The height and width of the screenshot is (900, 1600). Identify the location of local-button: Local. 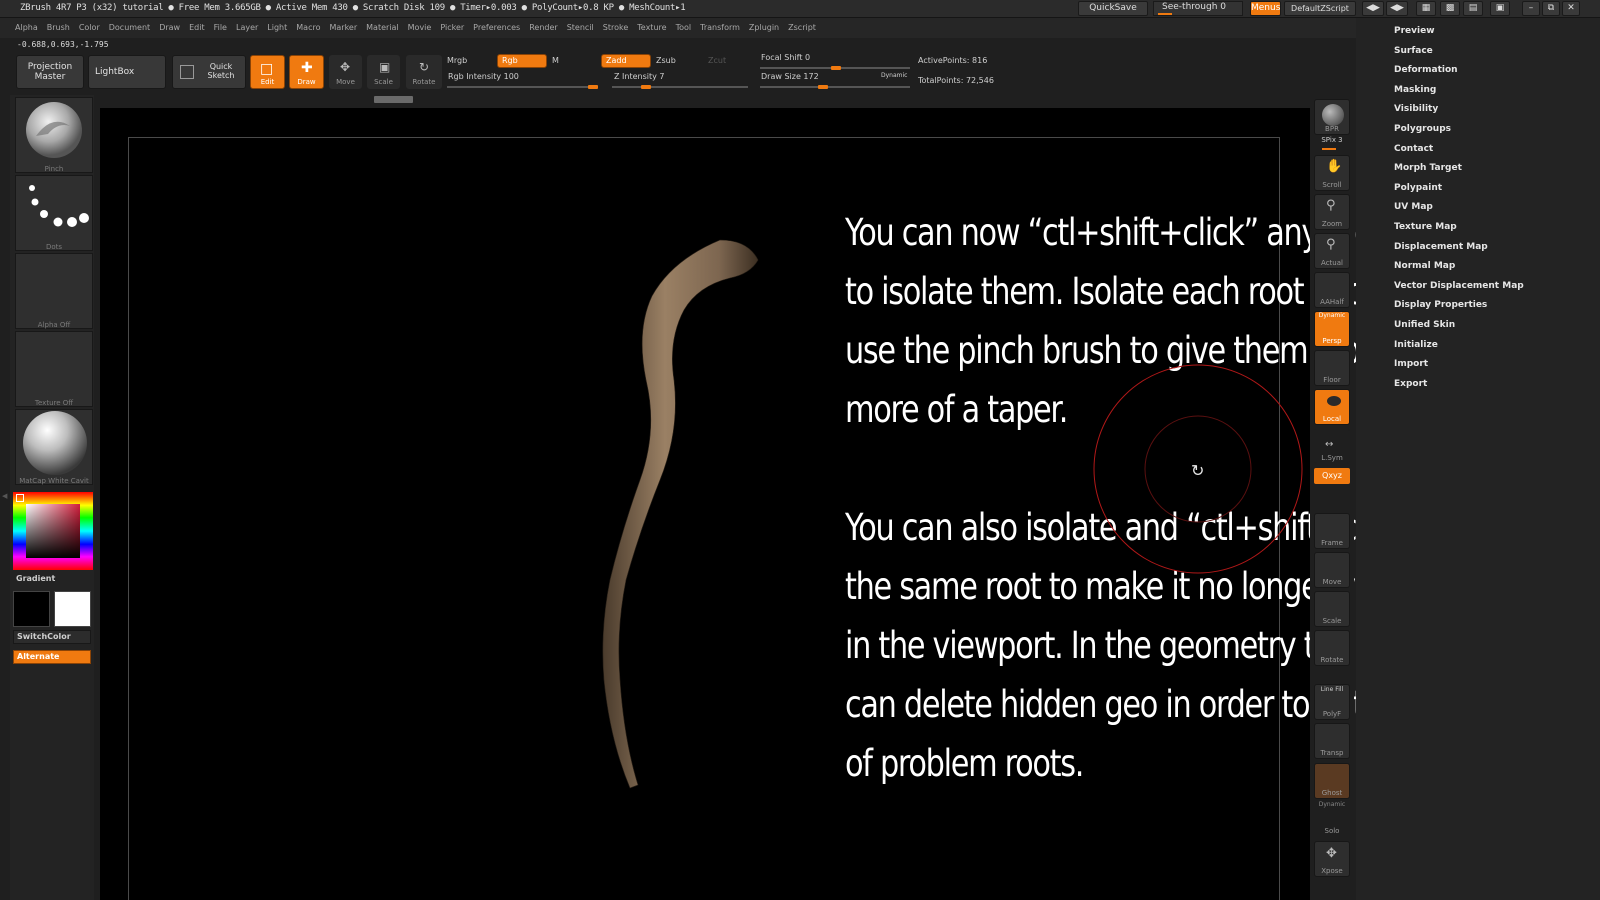
(1332, 407).